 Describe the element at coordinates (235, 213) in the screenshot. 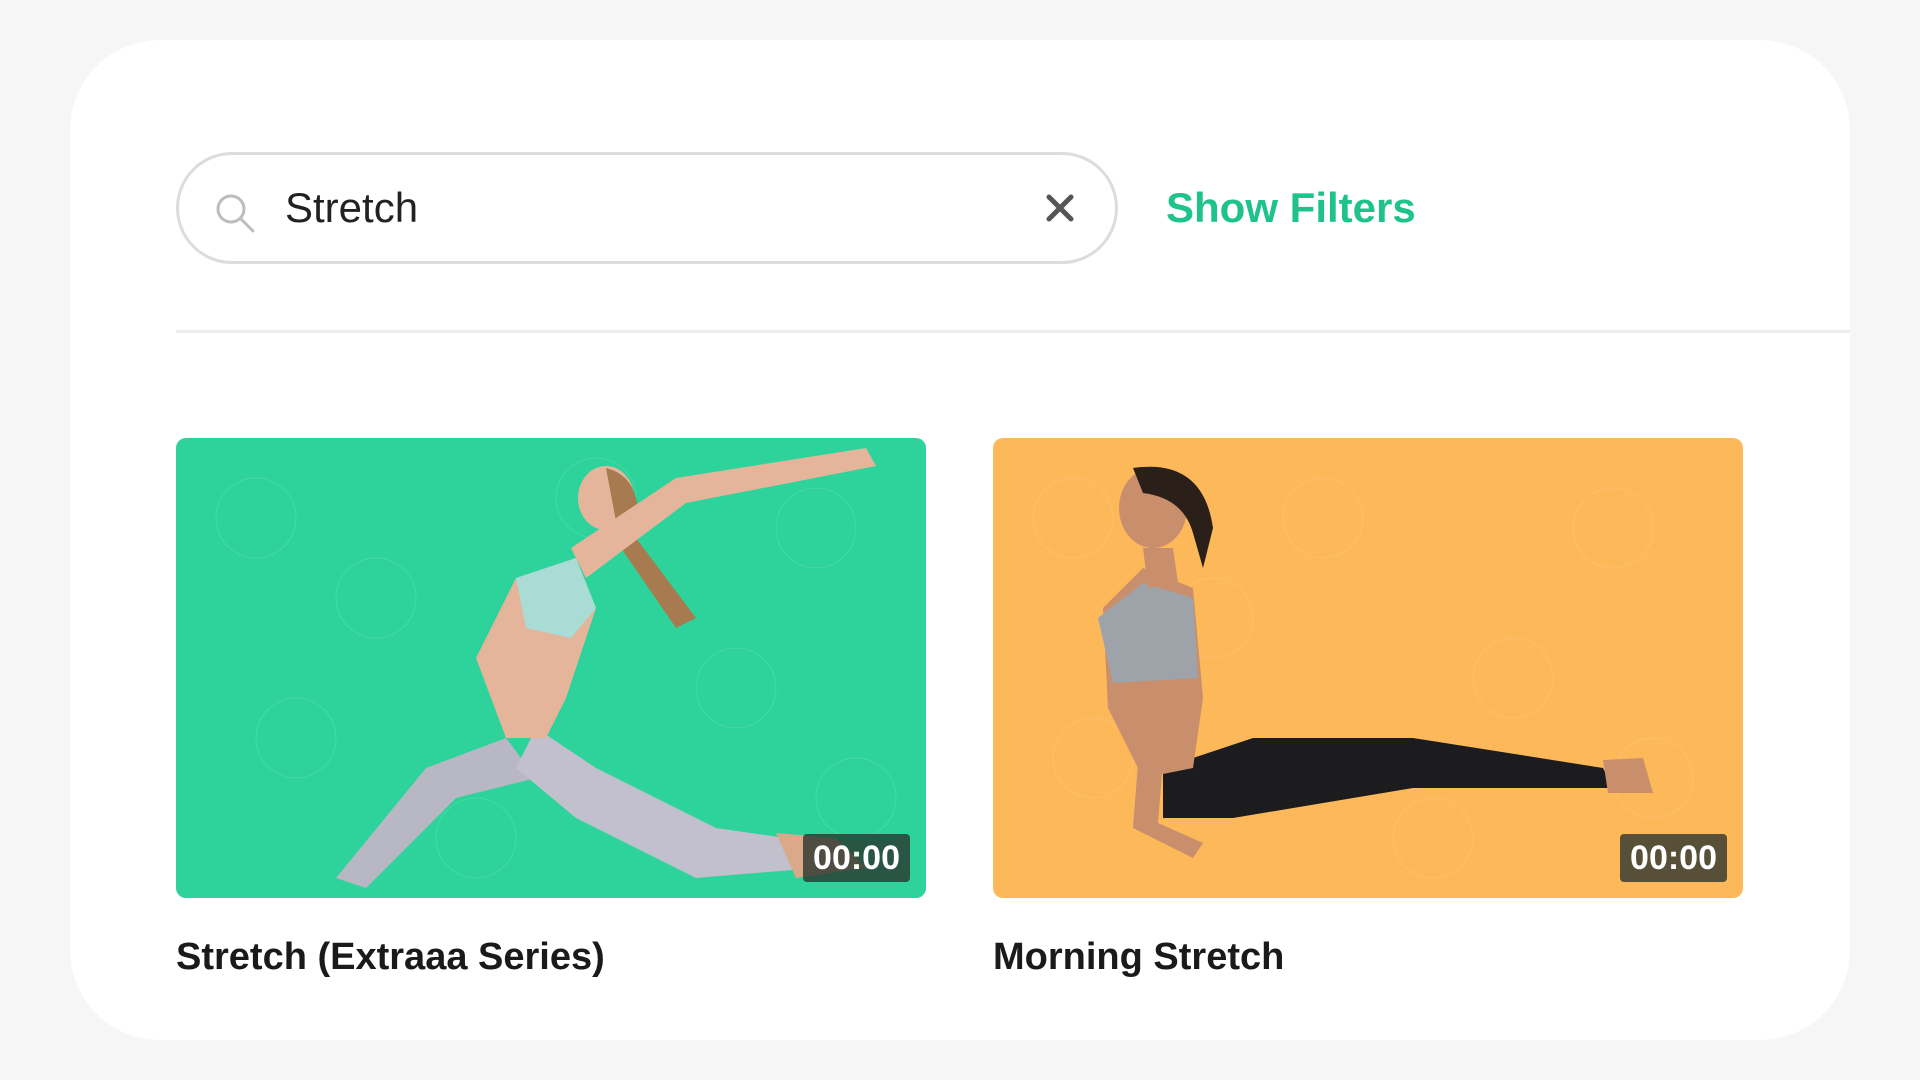

I see `search-icon` at that location.